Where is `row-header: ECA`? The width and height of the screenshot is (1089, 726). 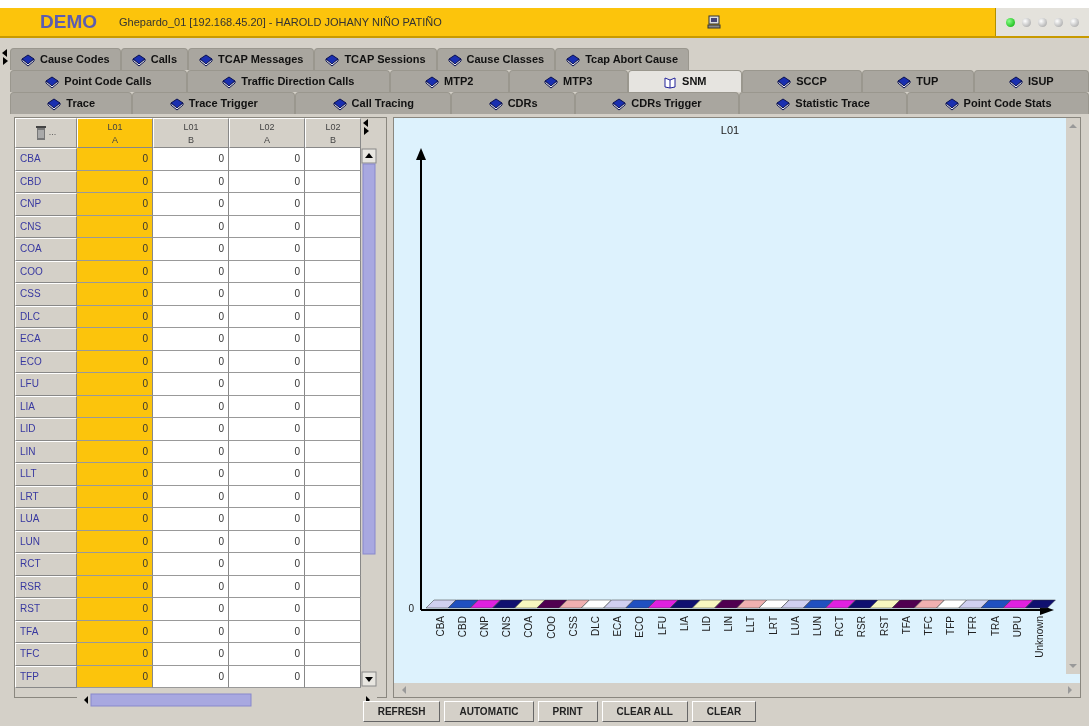
row-header: ECA is located at coordinates (46, 339).